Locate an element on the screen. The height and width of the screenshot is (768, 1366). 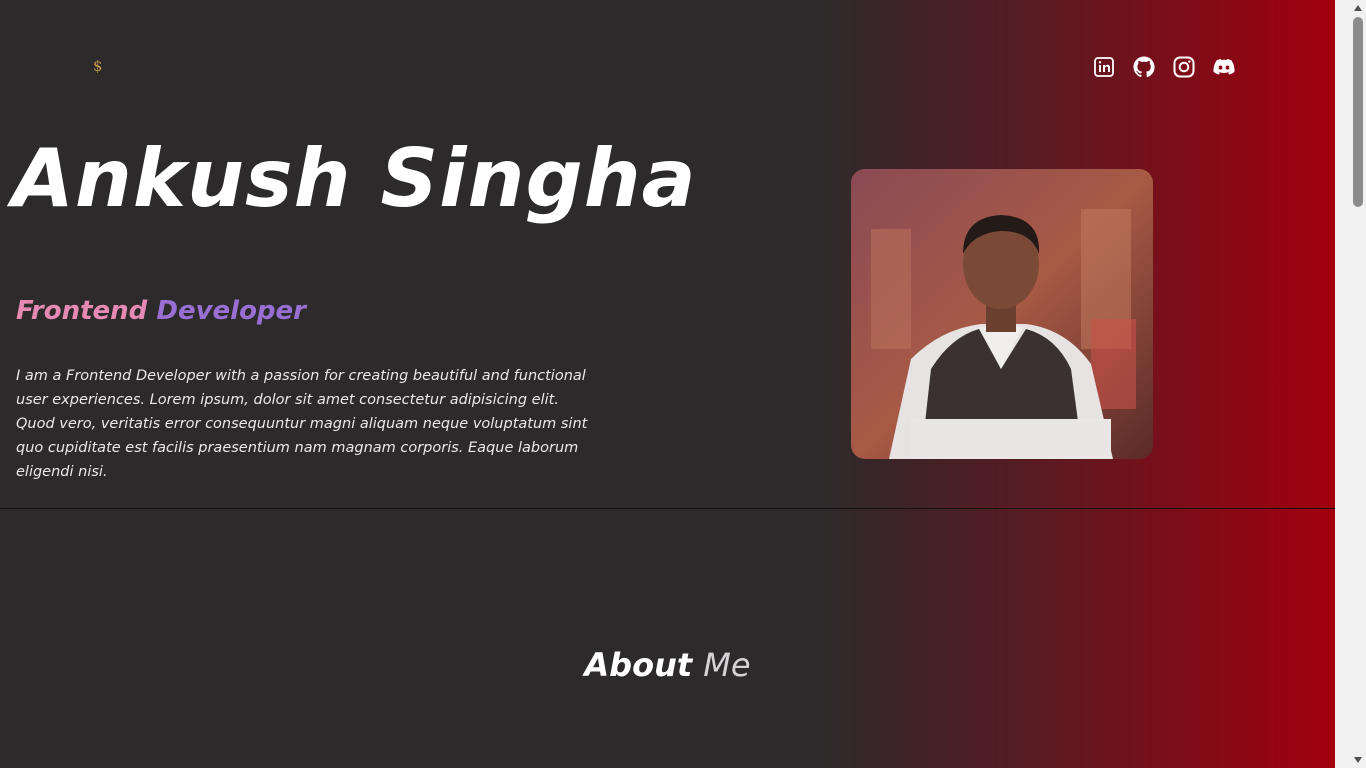
instagram-link is located at coordinates (1184, 67).